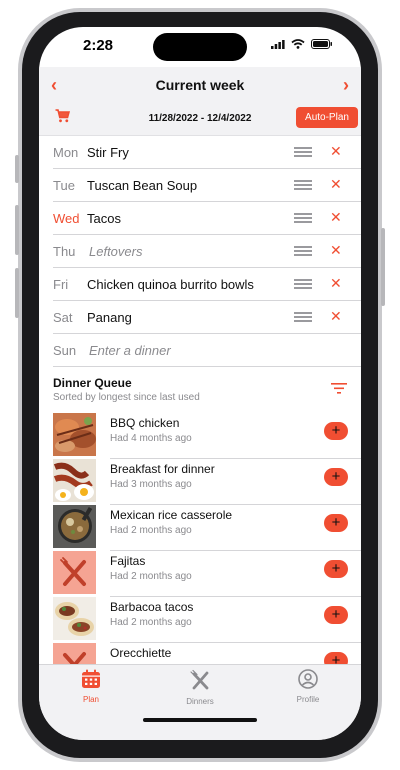 Image resolution: width=400 pixels, height=770 pixels. Describe the element at coordinates (235, 482) in the screenshot. I see `queue-item-text: Breakfast for dinner Had 3 months ago` at that location.